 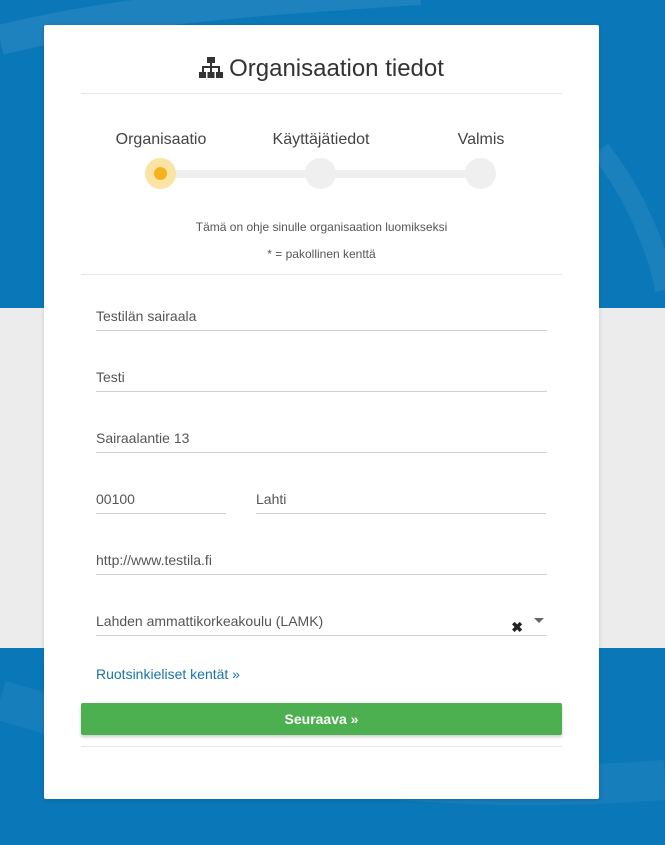 What do you see at coordinates (160, 173) in the screenshot?
I see `step-indicator-organization` at bounding box center [160, 173].